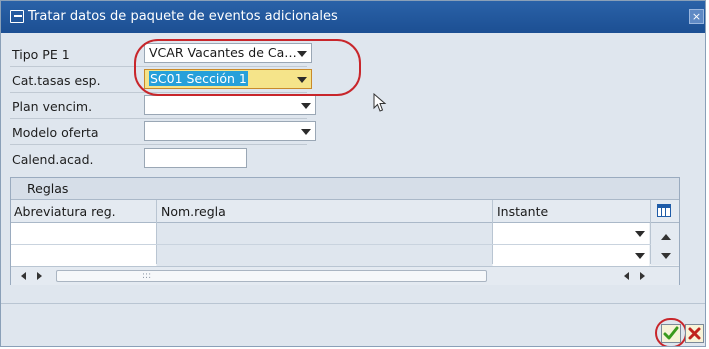  Describe the element at coordinates (666, 256) in the screenshot. I see `scroll-down-icon` at that location.